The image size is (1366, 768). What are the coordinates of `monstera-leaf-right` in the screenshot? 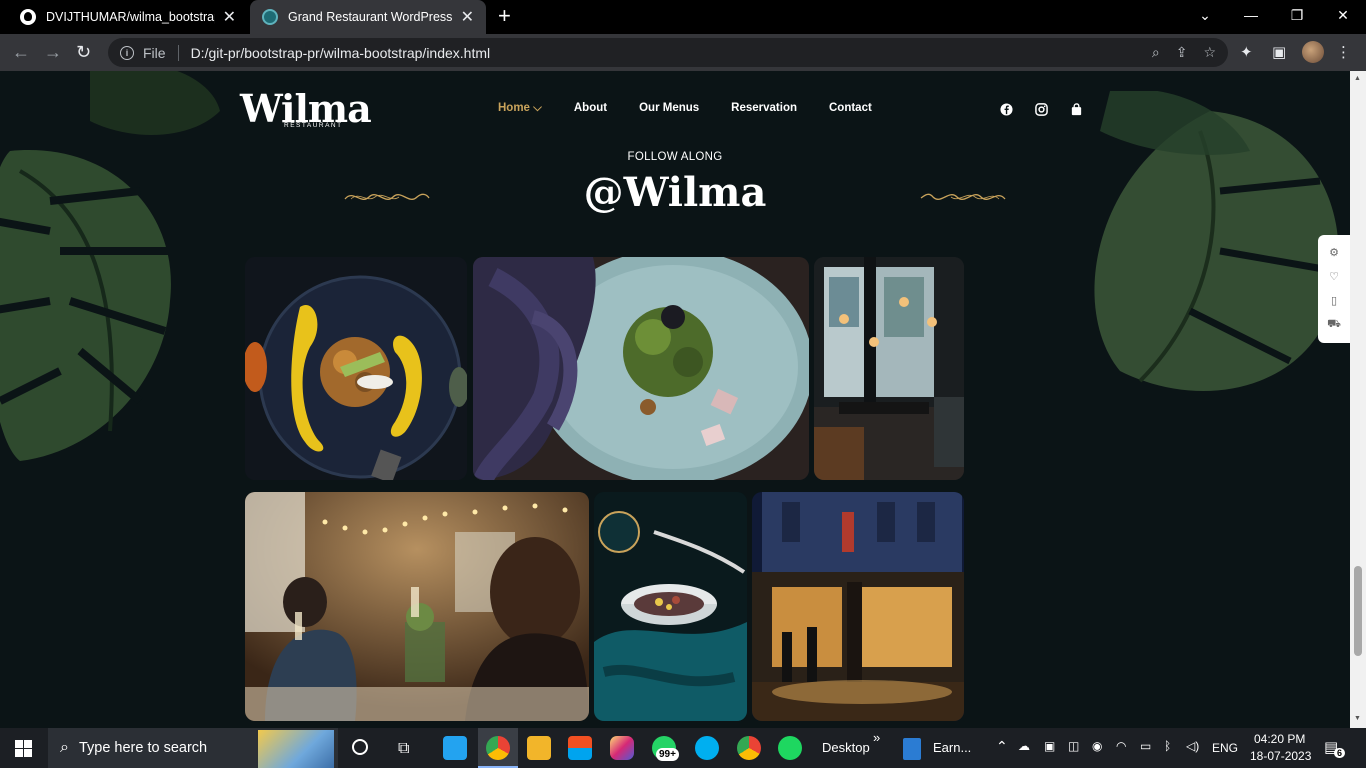 It's located at (1216, 241).